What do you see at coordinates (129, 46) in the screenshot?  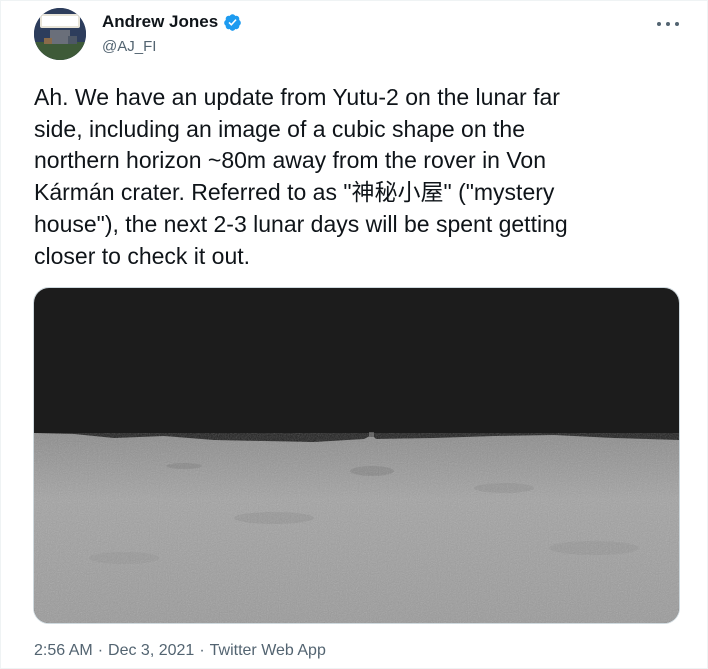 I see `author-handle: @AJ_FI` at bounding box center [129, 46].